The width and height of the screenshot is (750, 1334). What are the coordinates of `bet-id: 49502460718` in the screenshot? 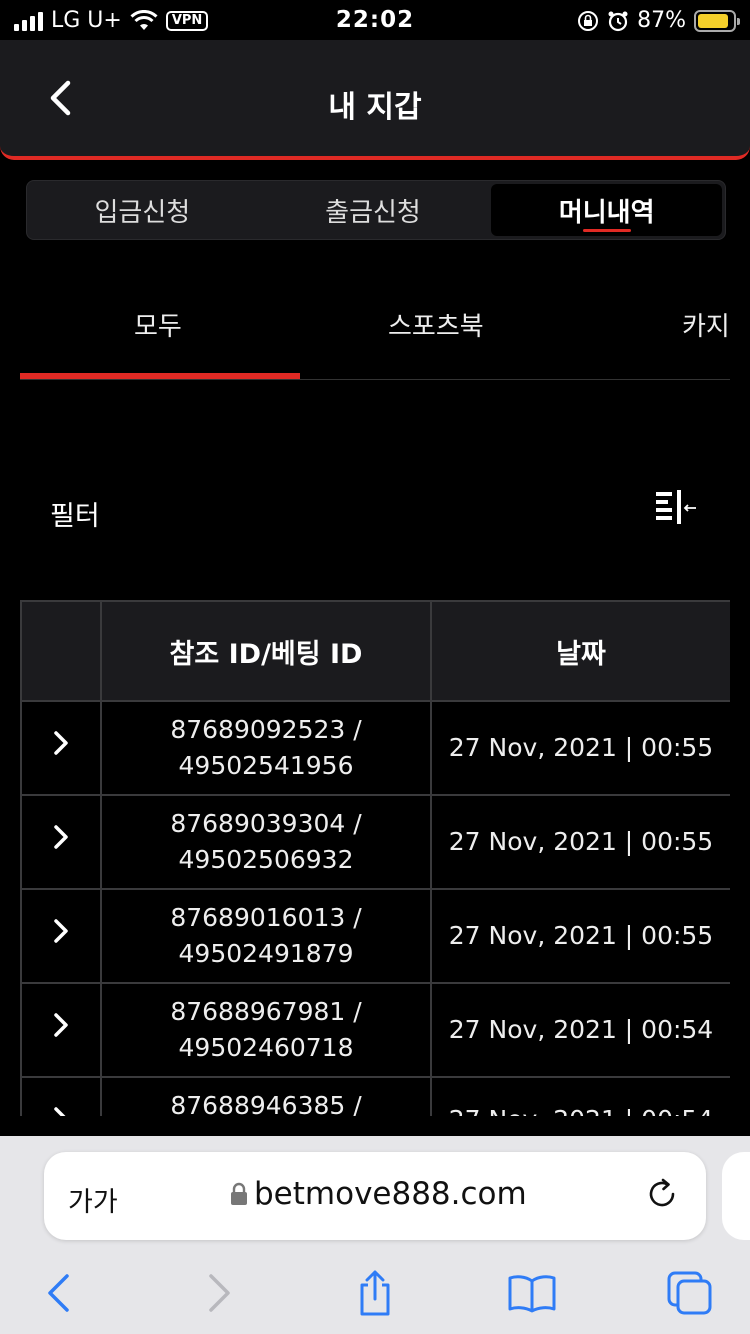 It's located at (266, 1047).